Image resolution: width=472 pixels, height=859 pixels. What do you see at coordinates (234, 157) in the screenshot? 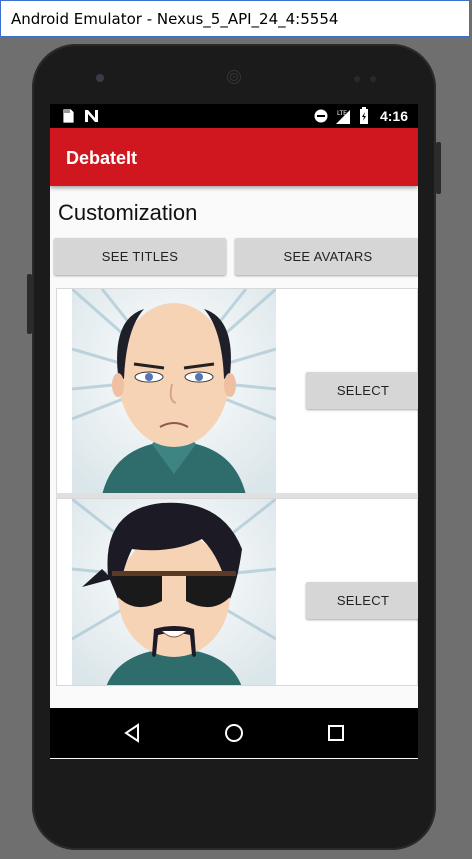
I see `app-bar: DebateIt` at bounding box center [234, 157].